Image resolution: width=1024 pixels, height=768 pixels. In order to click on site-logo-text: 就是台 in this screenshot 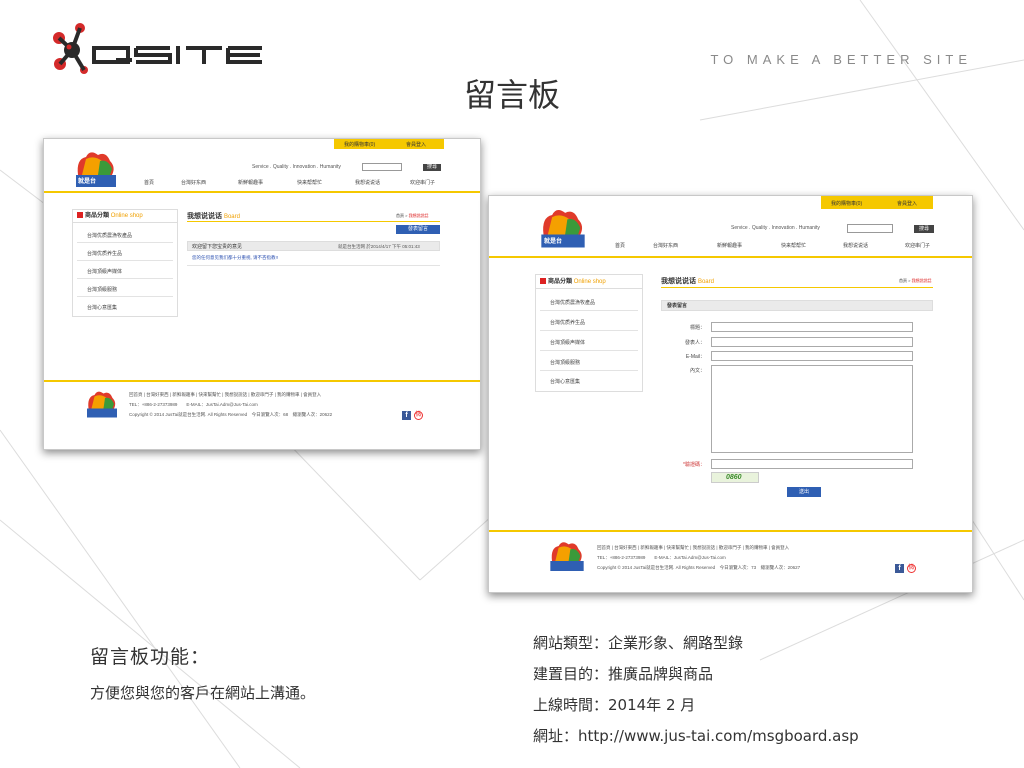, I will do `click(553, 242)`.